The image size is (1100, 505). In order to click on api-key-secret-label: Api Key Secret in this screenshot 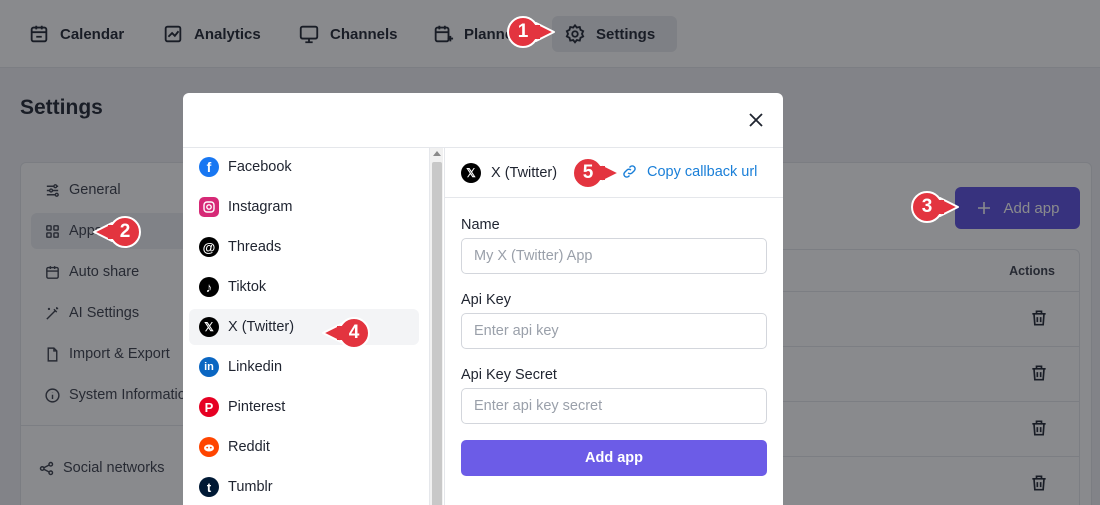, I will do `click(509, 375)`.